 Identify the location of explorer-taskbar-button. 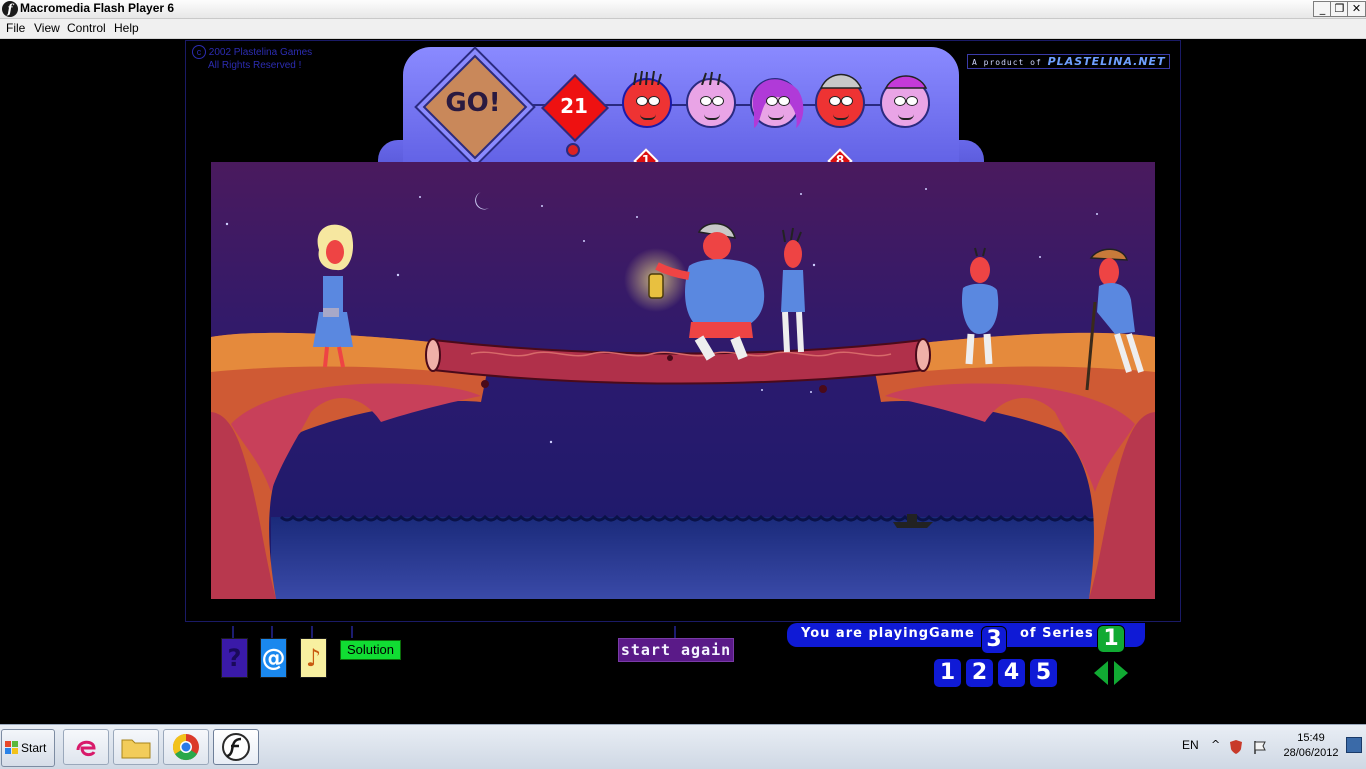
(136, 747).